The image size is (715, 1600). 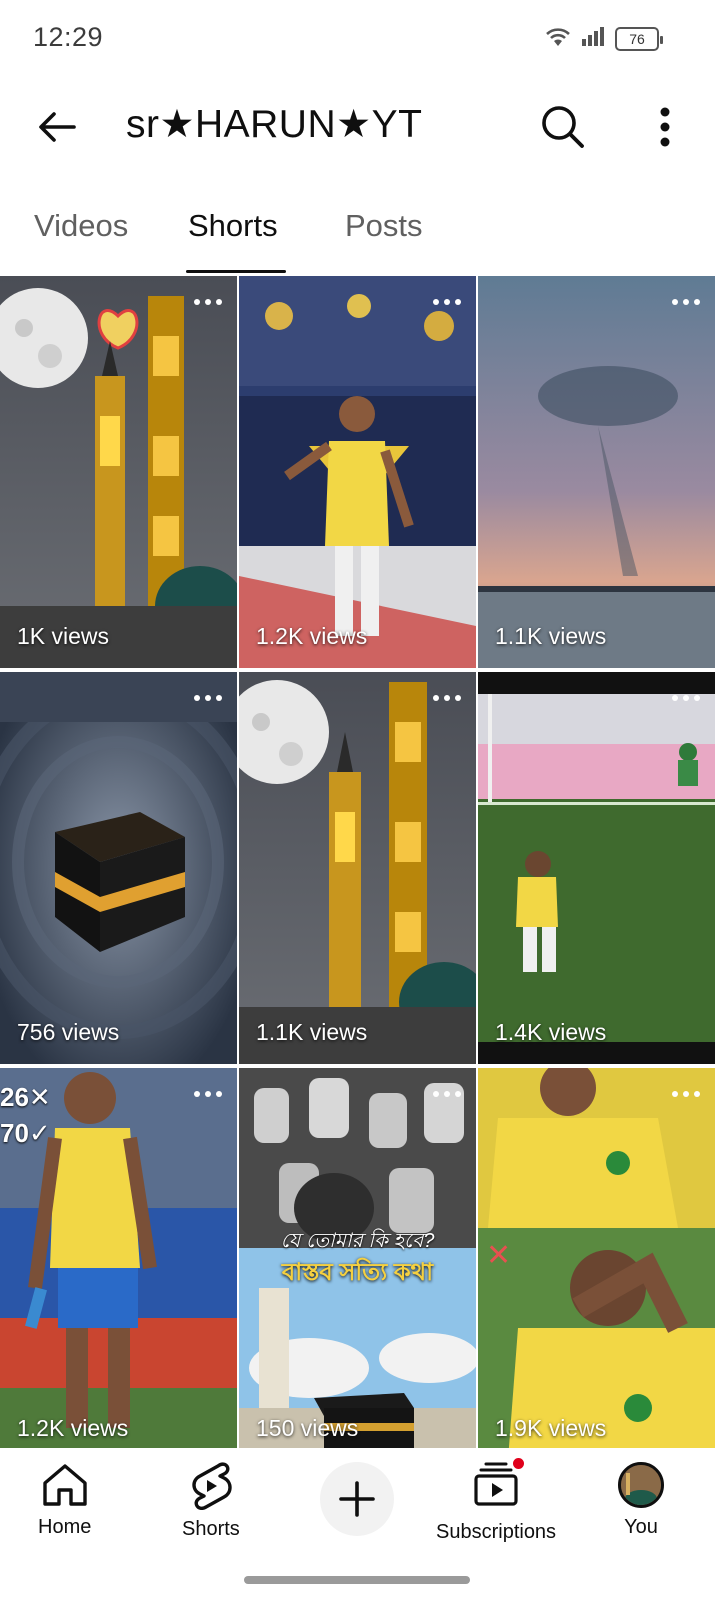 I want to click on channel-tabs: Videos Shorts Posts, so click(x=357, y=237).